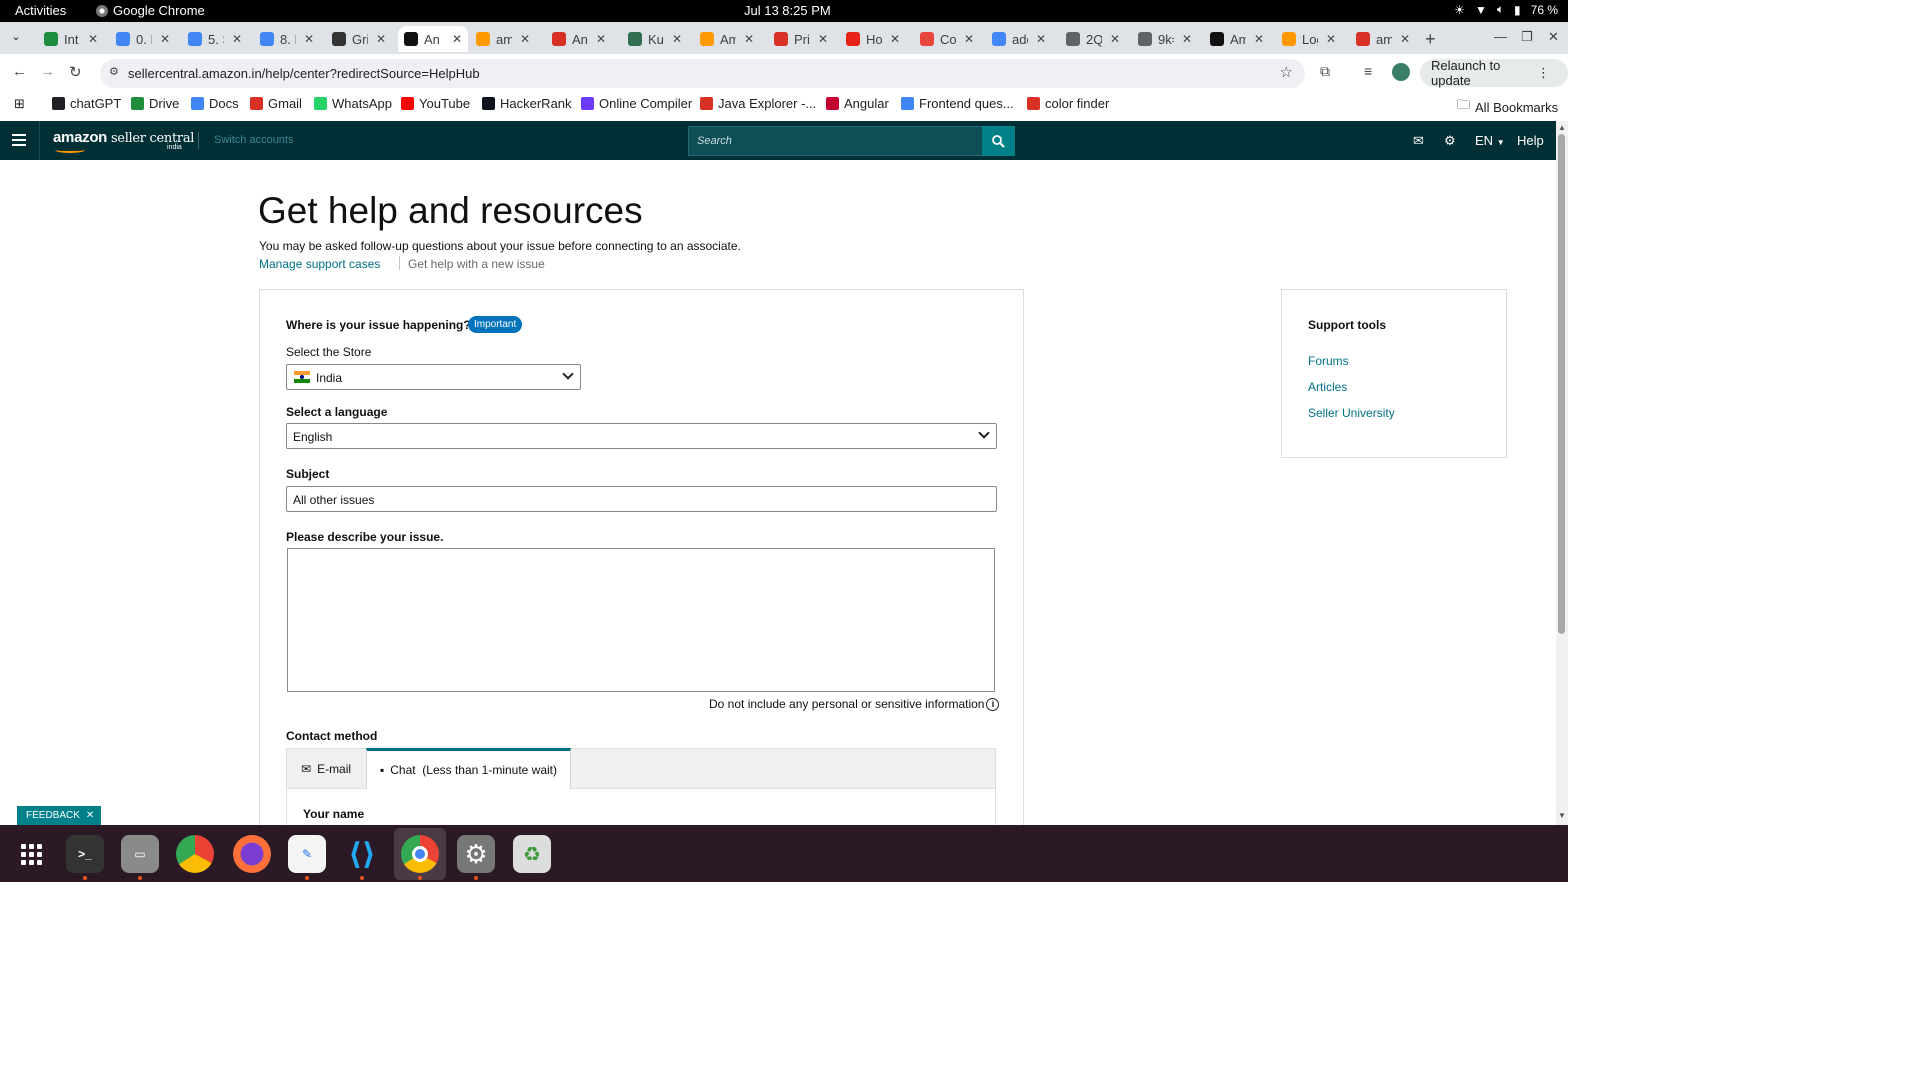 This screenshot has height=1080, width=1920. Describe the element at coordinates (59, 815) in the screenshot. I see `feedback-button: FEEDBACK ✕` at that location.